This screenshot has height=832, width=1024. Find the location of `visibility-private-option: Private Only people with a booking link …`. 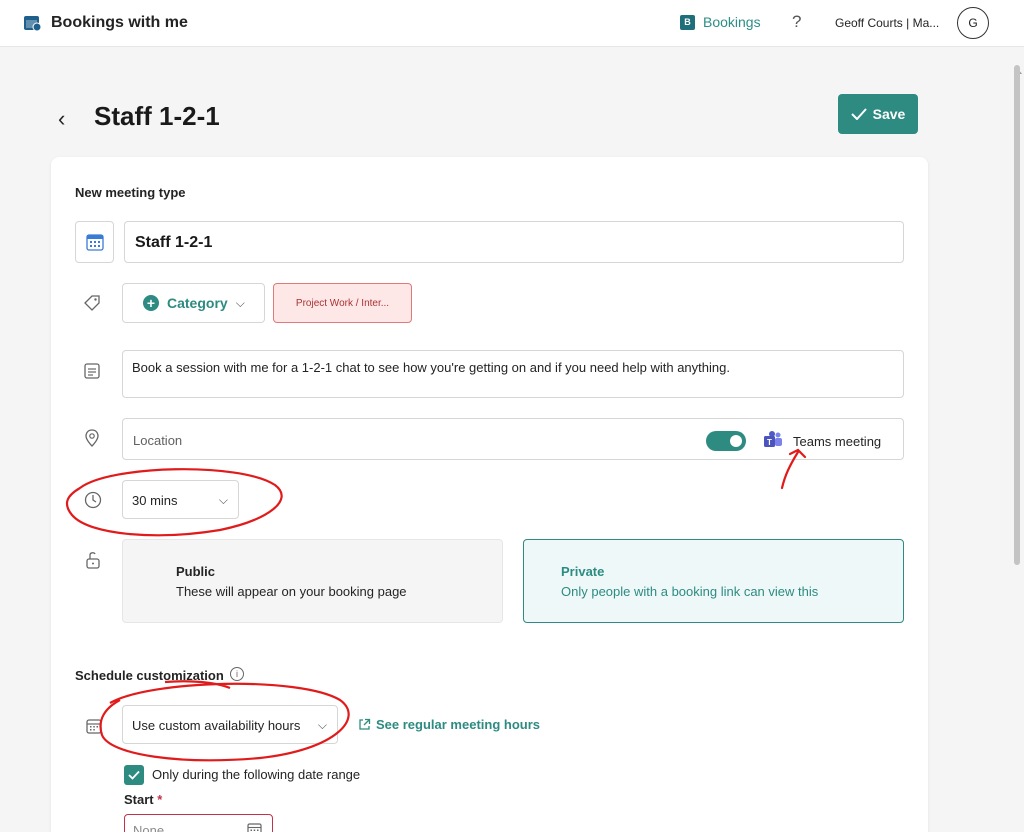

visibility-private-option: Private Only people with a booking link … is located at coordinates (713, 581).